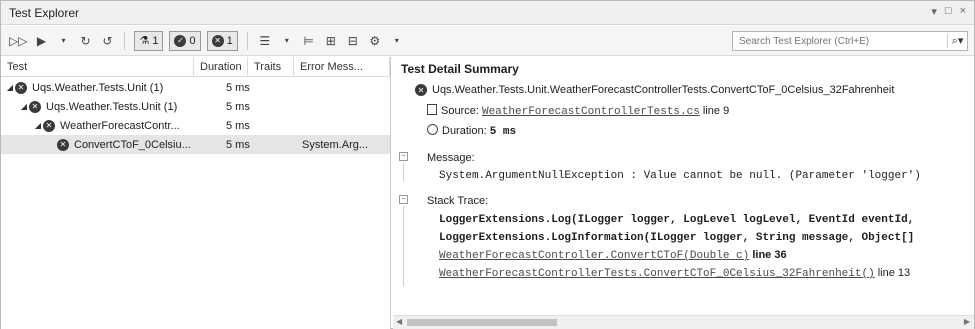  Describe the element at coordinates (107, 41) in the screenshot. I see `run-failed-icon: ↺` at that location.